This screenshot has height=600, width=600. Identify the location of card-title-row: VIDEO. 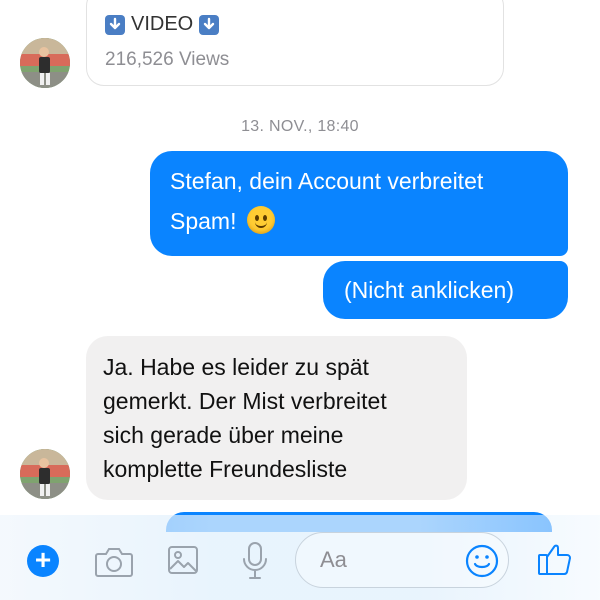
(162, 24).